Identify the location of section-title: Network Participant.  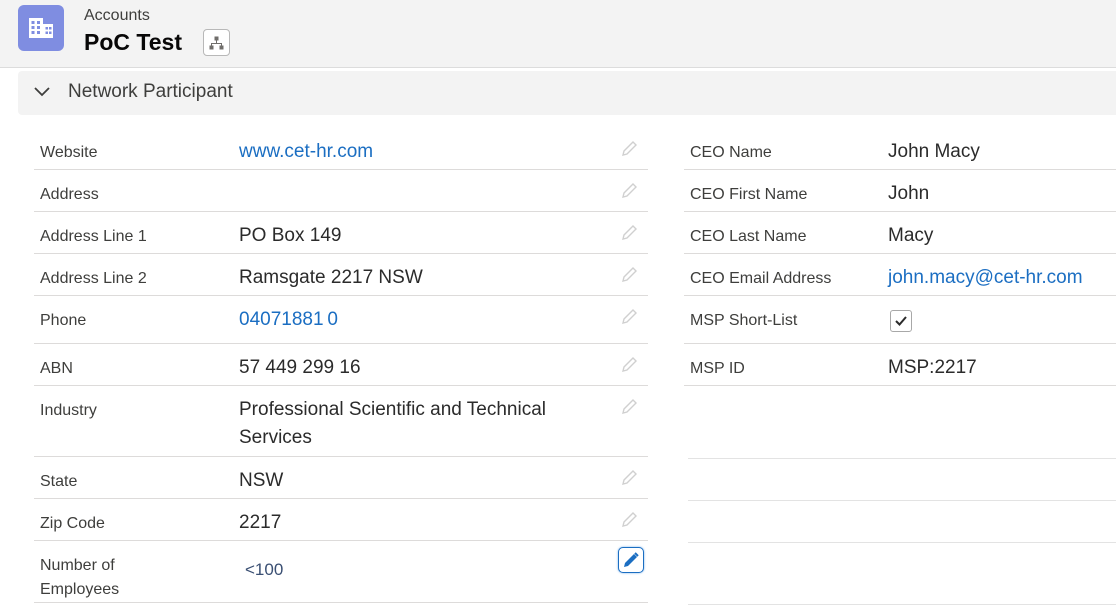
(150, 91).